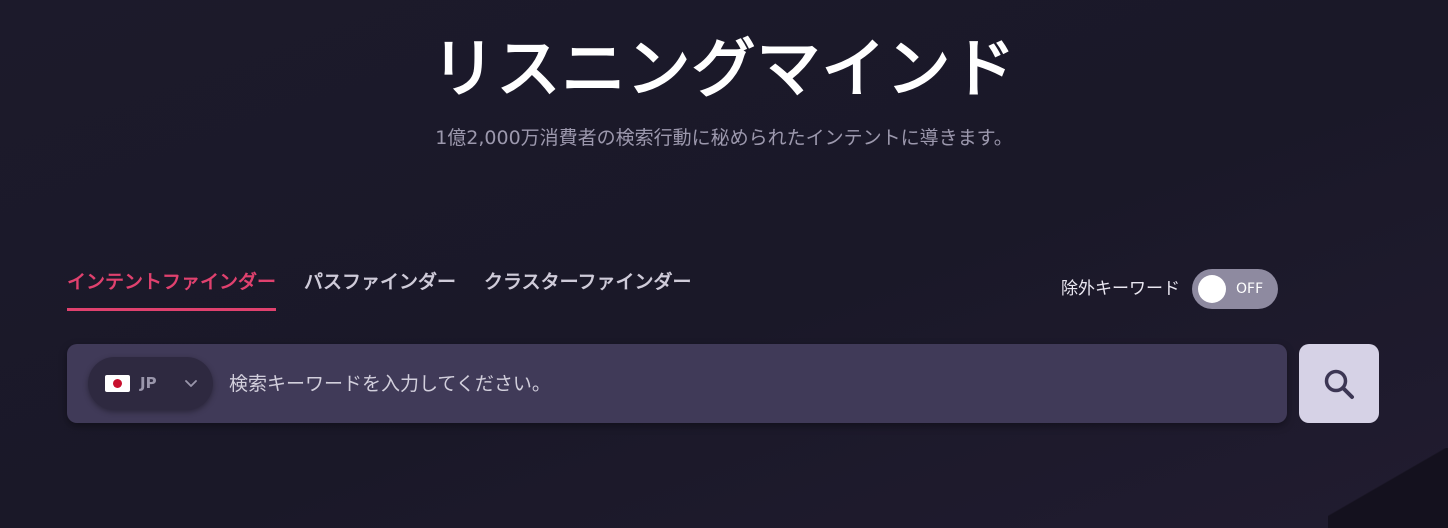 This screenshot has height=528, width=1448. I want to click on chevron-down-icon, so click(191, 383).